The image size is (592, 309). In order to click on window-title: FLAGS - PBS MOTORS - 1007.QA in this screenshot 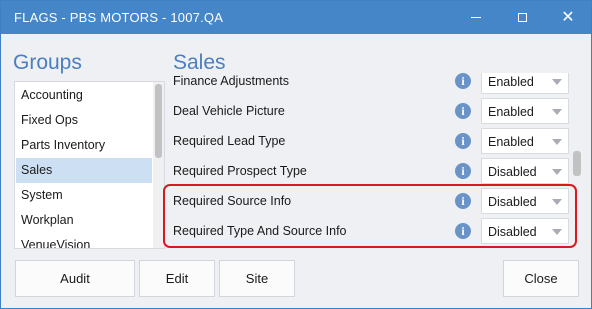, I will do `click(119, 17)`.